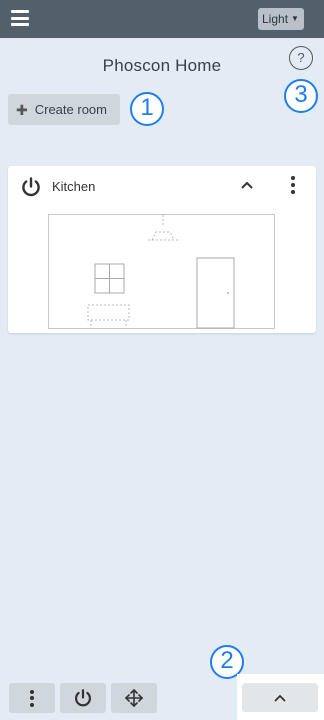  What do you see at coordinates (162, 65) in the screenshot?
I see `page-title: Phoscon Home` at bounding box center [162, 65].